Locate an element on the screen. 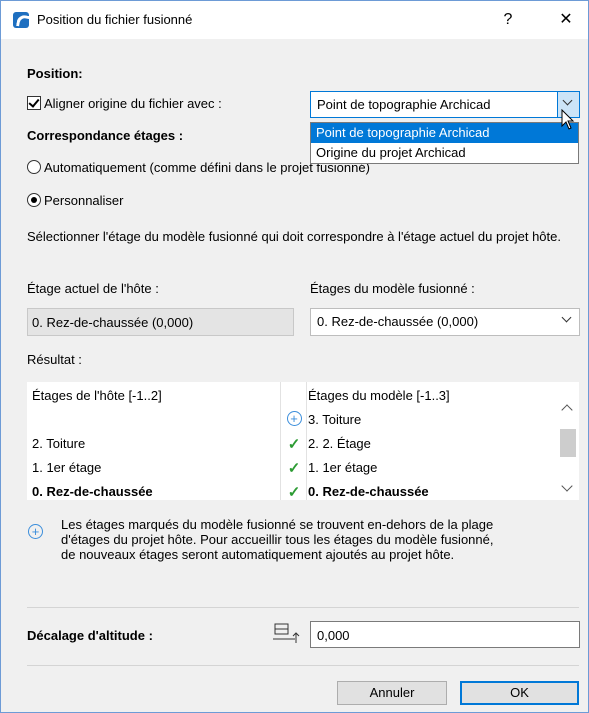 The height and width of the screenshot is (713, 589). host-story-cell: 0. Rez-de-chaussée is located at coordinates (92, 491).